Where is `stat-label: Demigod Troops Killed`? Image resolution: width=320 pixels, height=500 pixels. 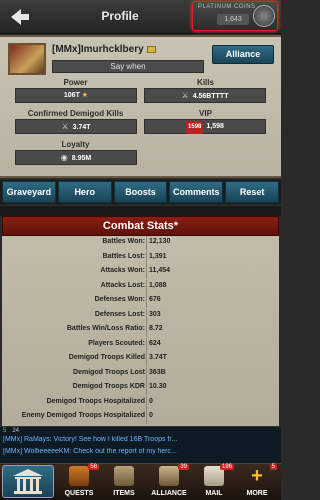
stat-label: Demigod Troops Killed is located at coordinates (106, 357).